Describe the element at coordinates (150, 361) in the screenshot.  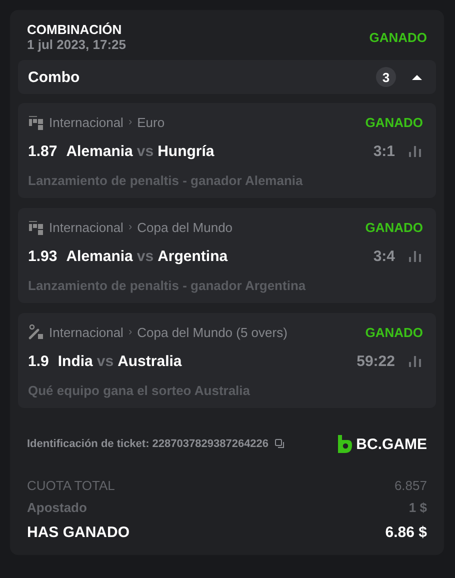
I see `away-team: Australia` at that location.